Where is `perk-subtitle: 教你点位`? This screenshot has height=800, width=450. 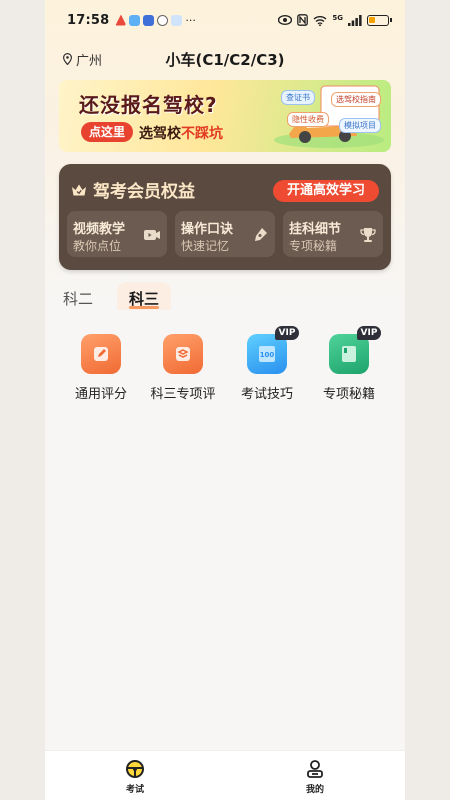
perk-subtitle: 教你点位 is located at coordinates (97, 246).